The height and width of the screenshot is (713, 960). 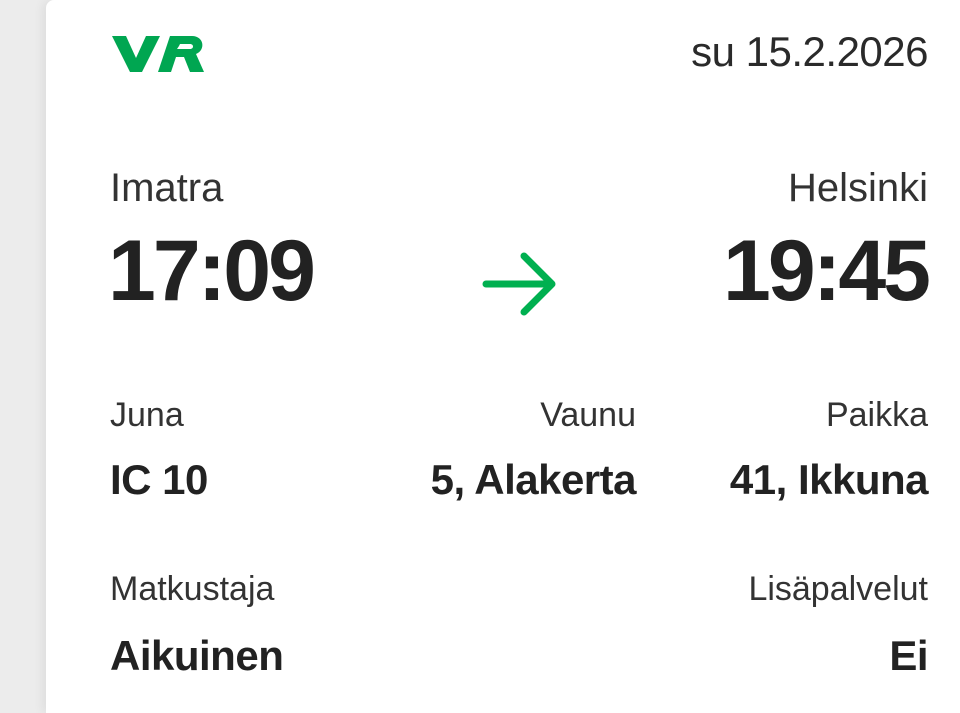 I want to click on origin-station: Imatra, so click(x=167, y=188).